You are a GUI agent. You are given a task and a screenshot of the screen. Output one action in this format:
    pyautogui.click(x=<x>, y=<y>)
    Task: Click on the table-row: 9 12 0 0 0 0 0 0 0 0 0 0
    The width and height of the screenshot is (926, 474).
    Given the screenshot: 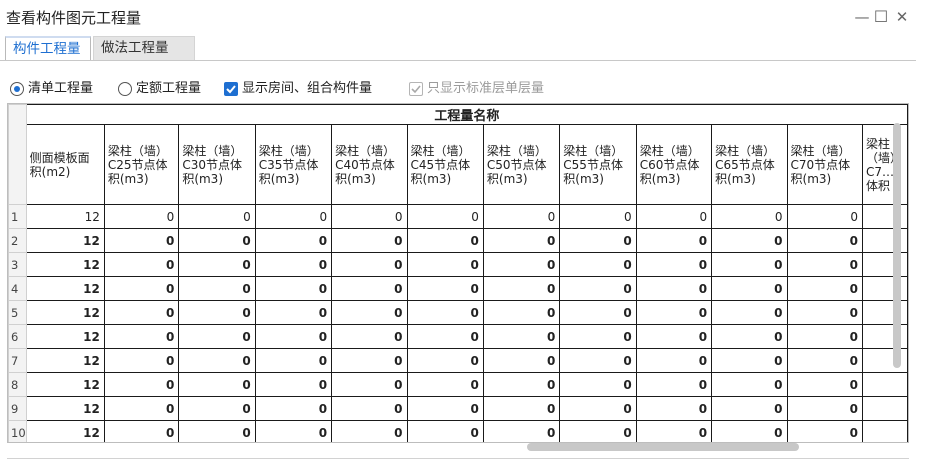 What is the action you would take?
    pyautogui.click(x=458, y=408)
    